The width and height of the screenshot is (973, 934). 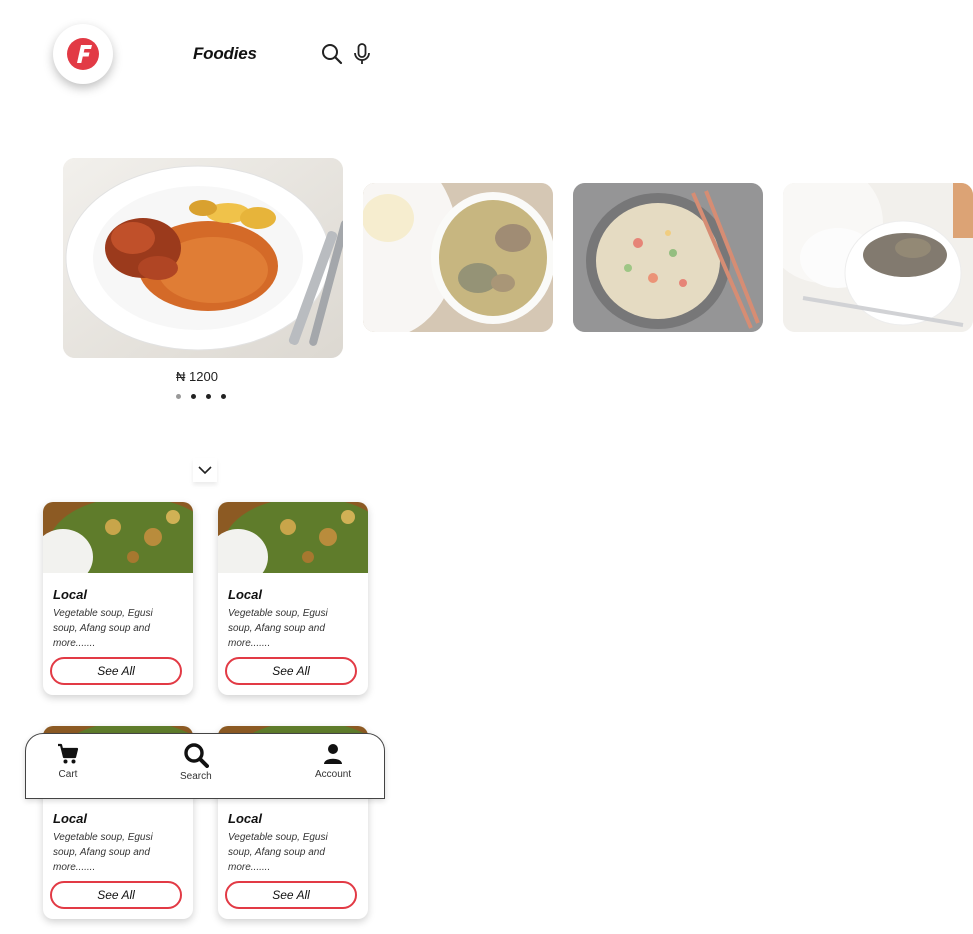 I want to click on microphone-icon, so click(x=362, y=54).